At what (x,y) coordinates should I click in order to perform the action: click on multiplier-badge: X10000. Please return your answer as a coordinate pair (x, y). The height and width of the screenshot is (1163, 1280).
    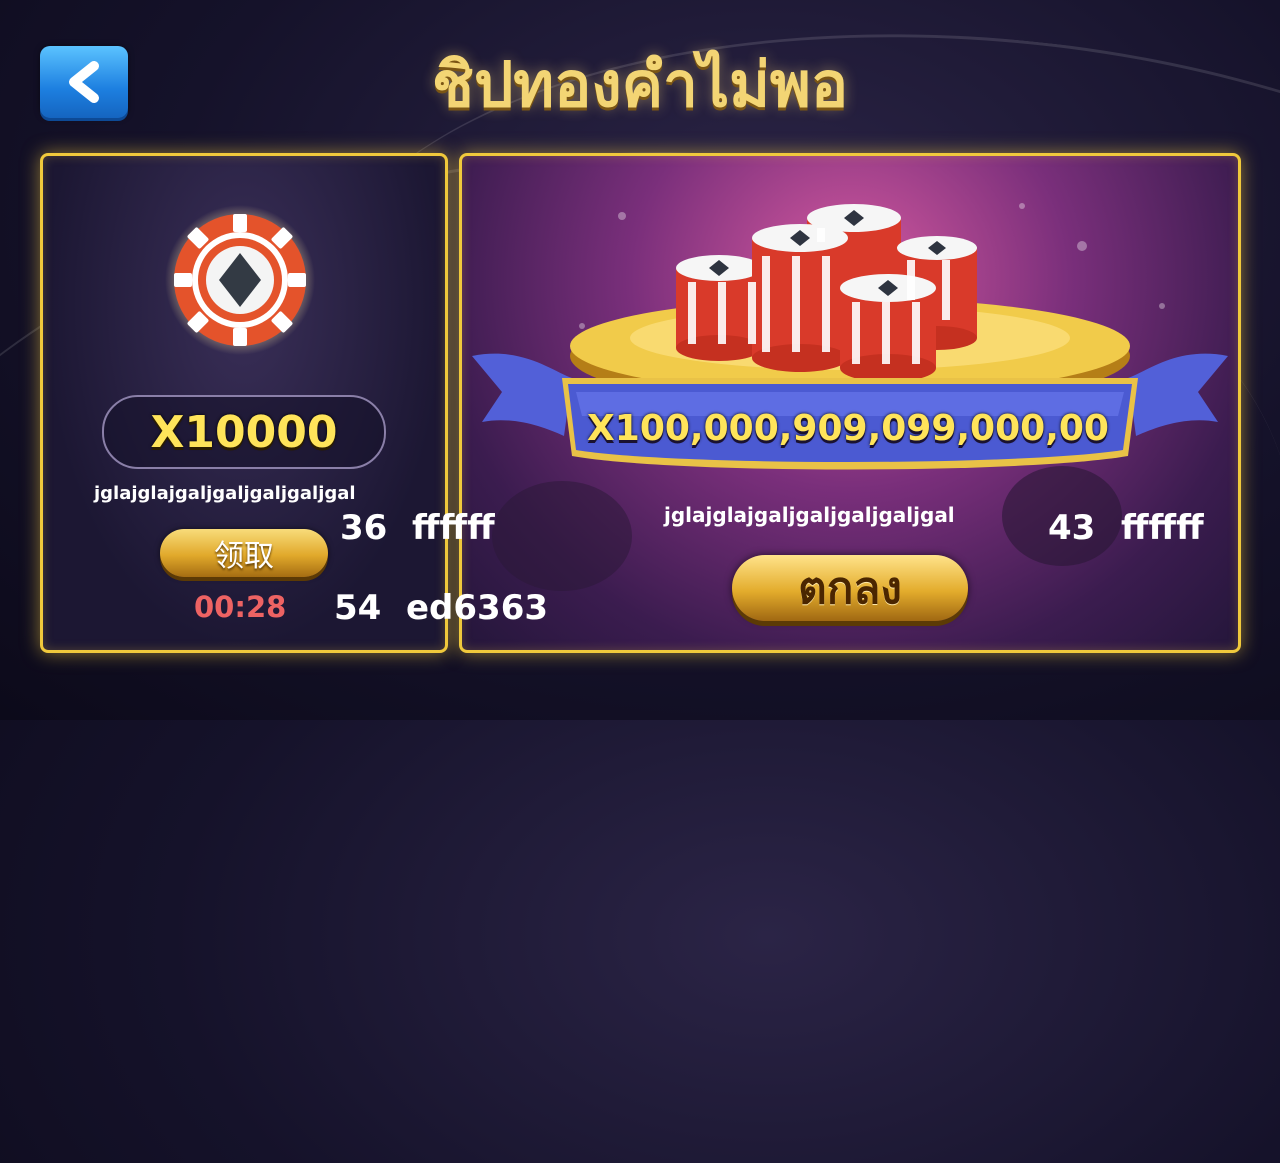
    Looking at the image, I should click on (244, 432).